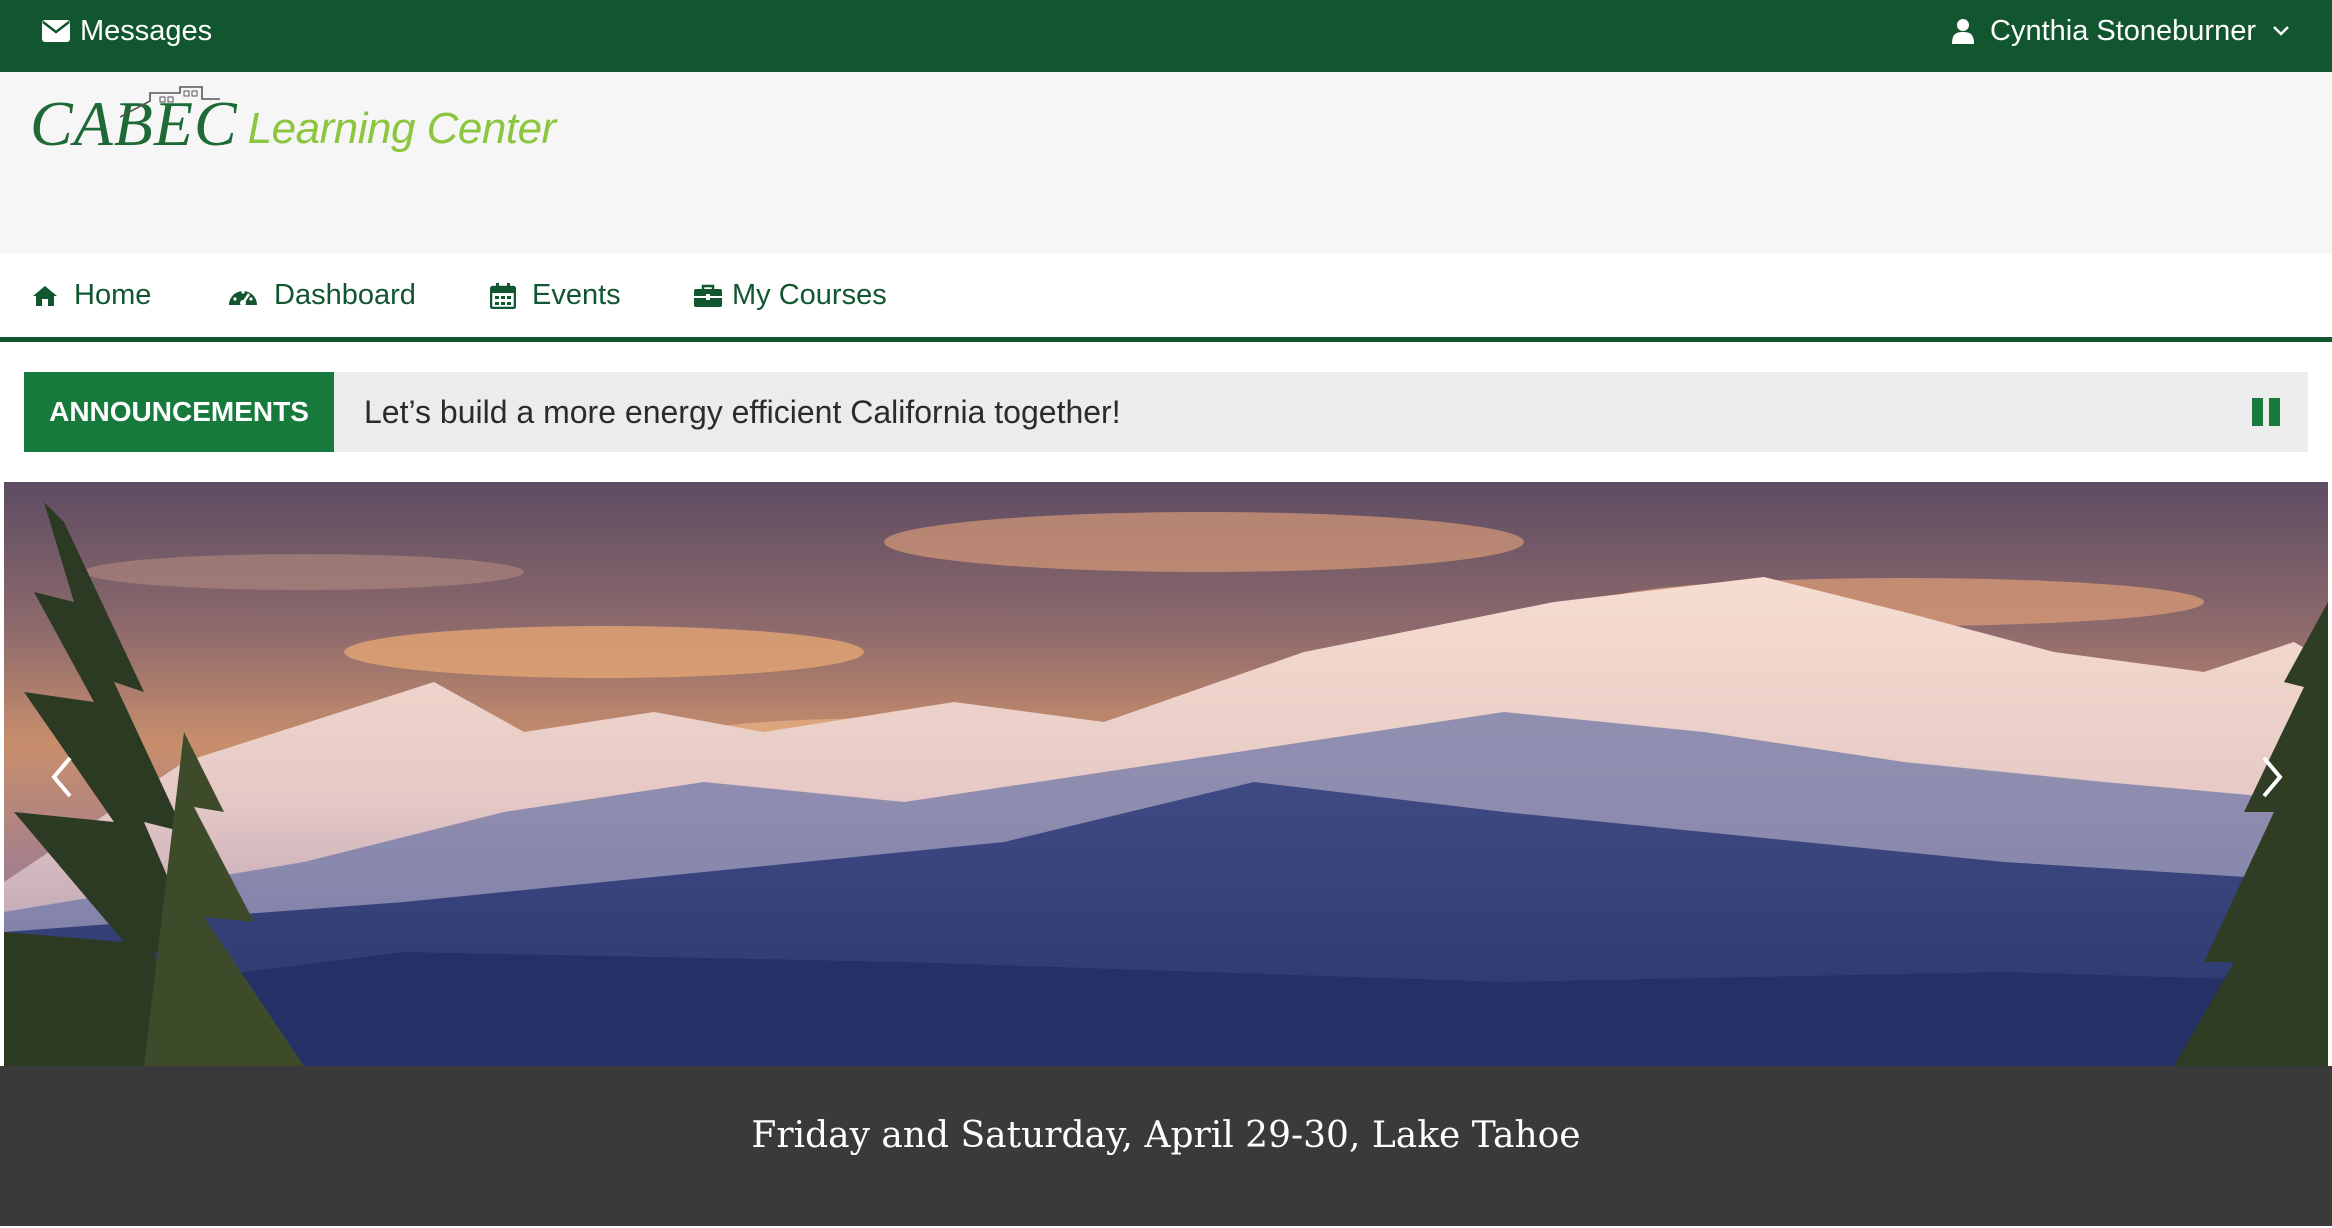 The image size is (2332, 1228). What do you see at coordinates (243, 296) in the screenshot?
I see `dashboard-icon` at bounding box center [243, 296].